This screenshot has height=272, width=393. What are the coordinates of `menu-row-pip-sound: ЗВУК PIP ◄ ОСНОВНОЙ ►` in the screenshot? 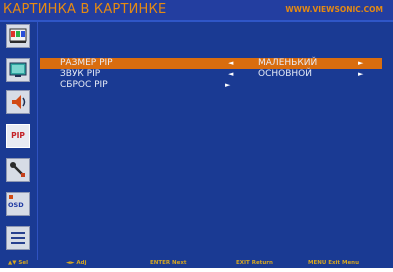 It's located at (211, 74).